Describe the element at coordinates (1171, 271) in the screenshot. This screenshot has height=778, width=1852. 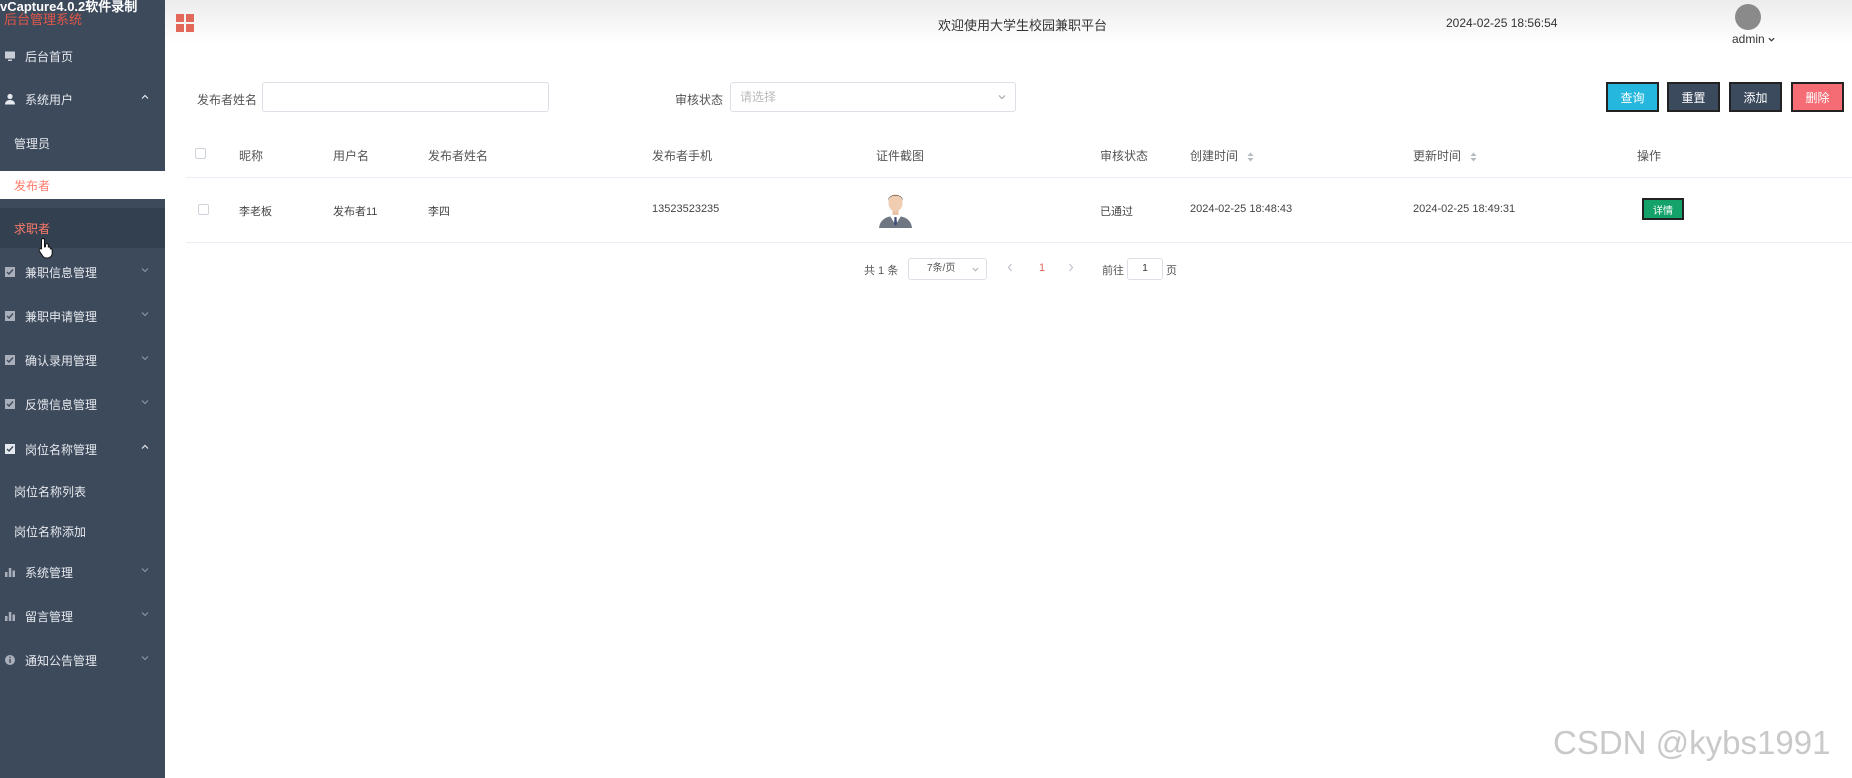
I see `page-suffix: 页` at that location.